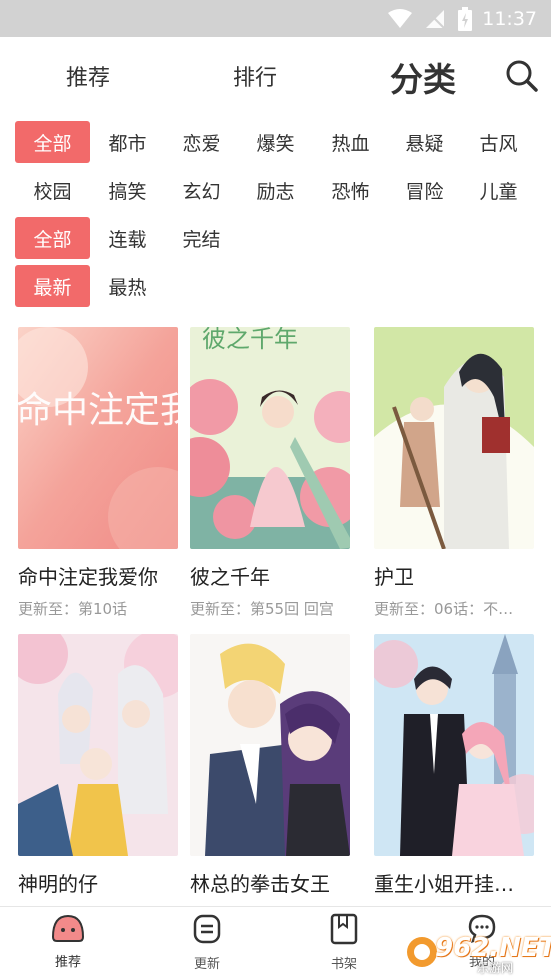  Describe the element at coordinates (350, 190) in the screenshot. I see `filter-genre-horror: 恐怖` at that location.